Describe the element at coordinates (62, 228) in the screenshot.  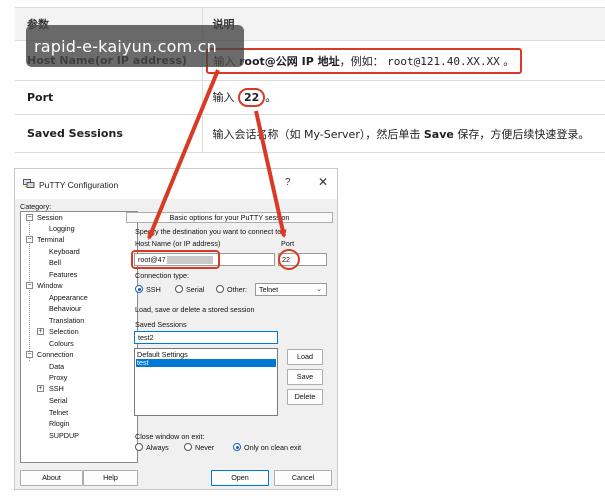
I see `tree-item-logging: Logging` at that location.